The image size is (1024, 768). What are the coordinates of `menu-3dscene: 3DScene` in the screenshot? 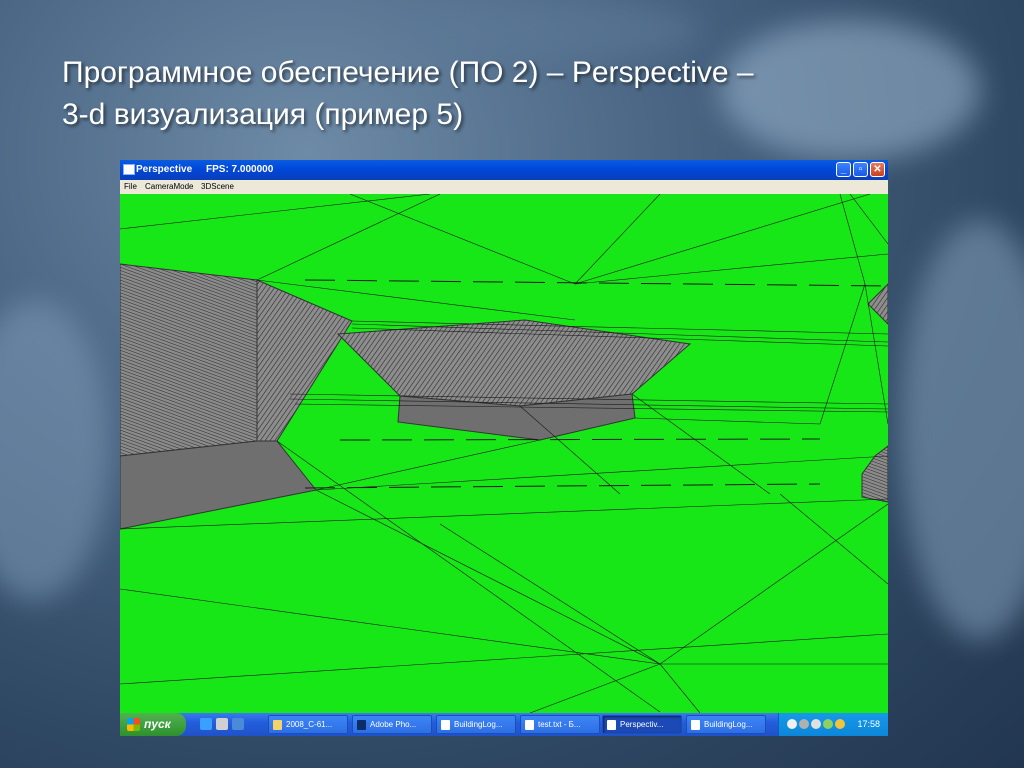 It's located at (217, 186).